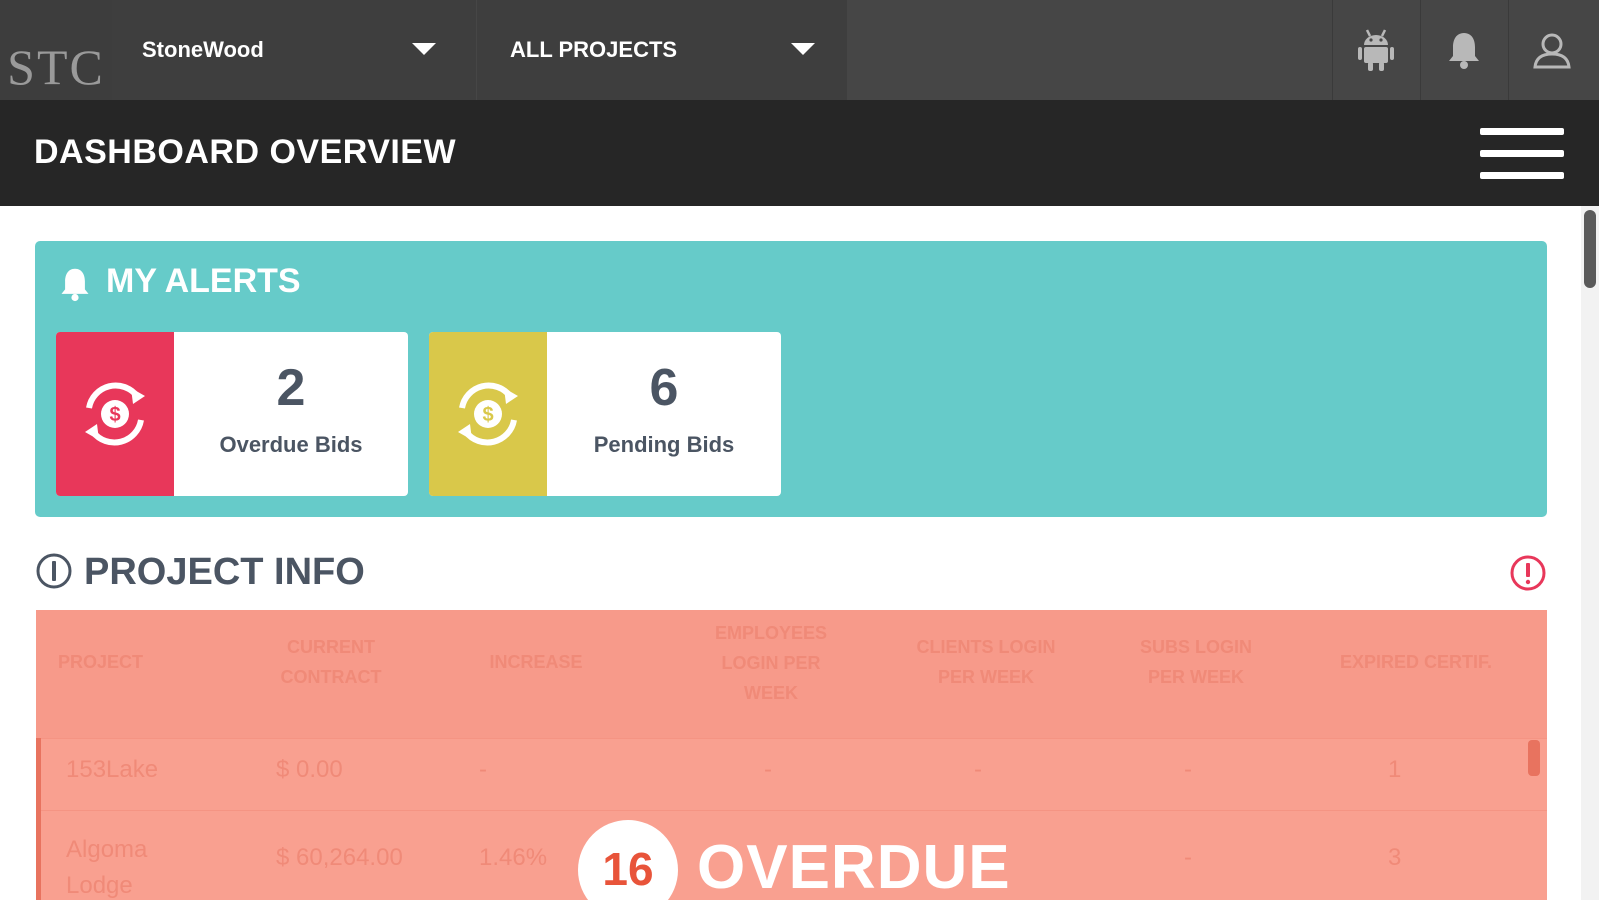 The image size is (1599, 920). What do you see at coordinates (854, 867) in the screenshot?
I see `overdue-label: OVERDUE` at bounding box center [854, 867].